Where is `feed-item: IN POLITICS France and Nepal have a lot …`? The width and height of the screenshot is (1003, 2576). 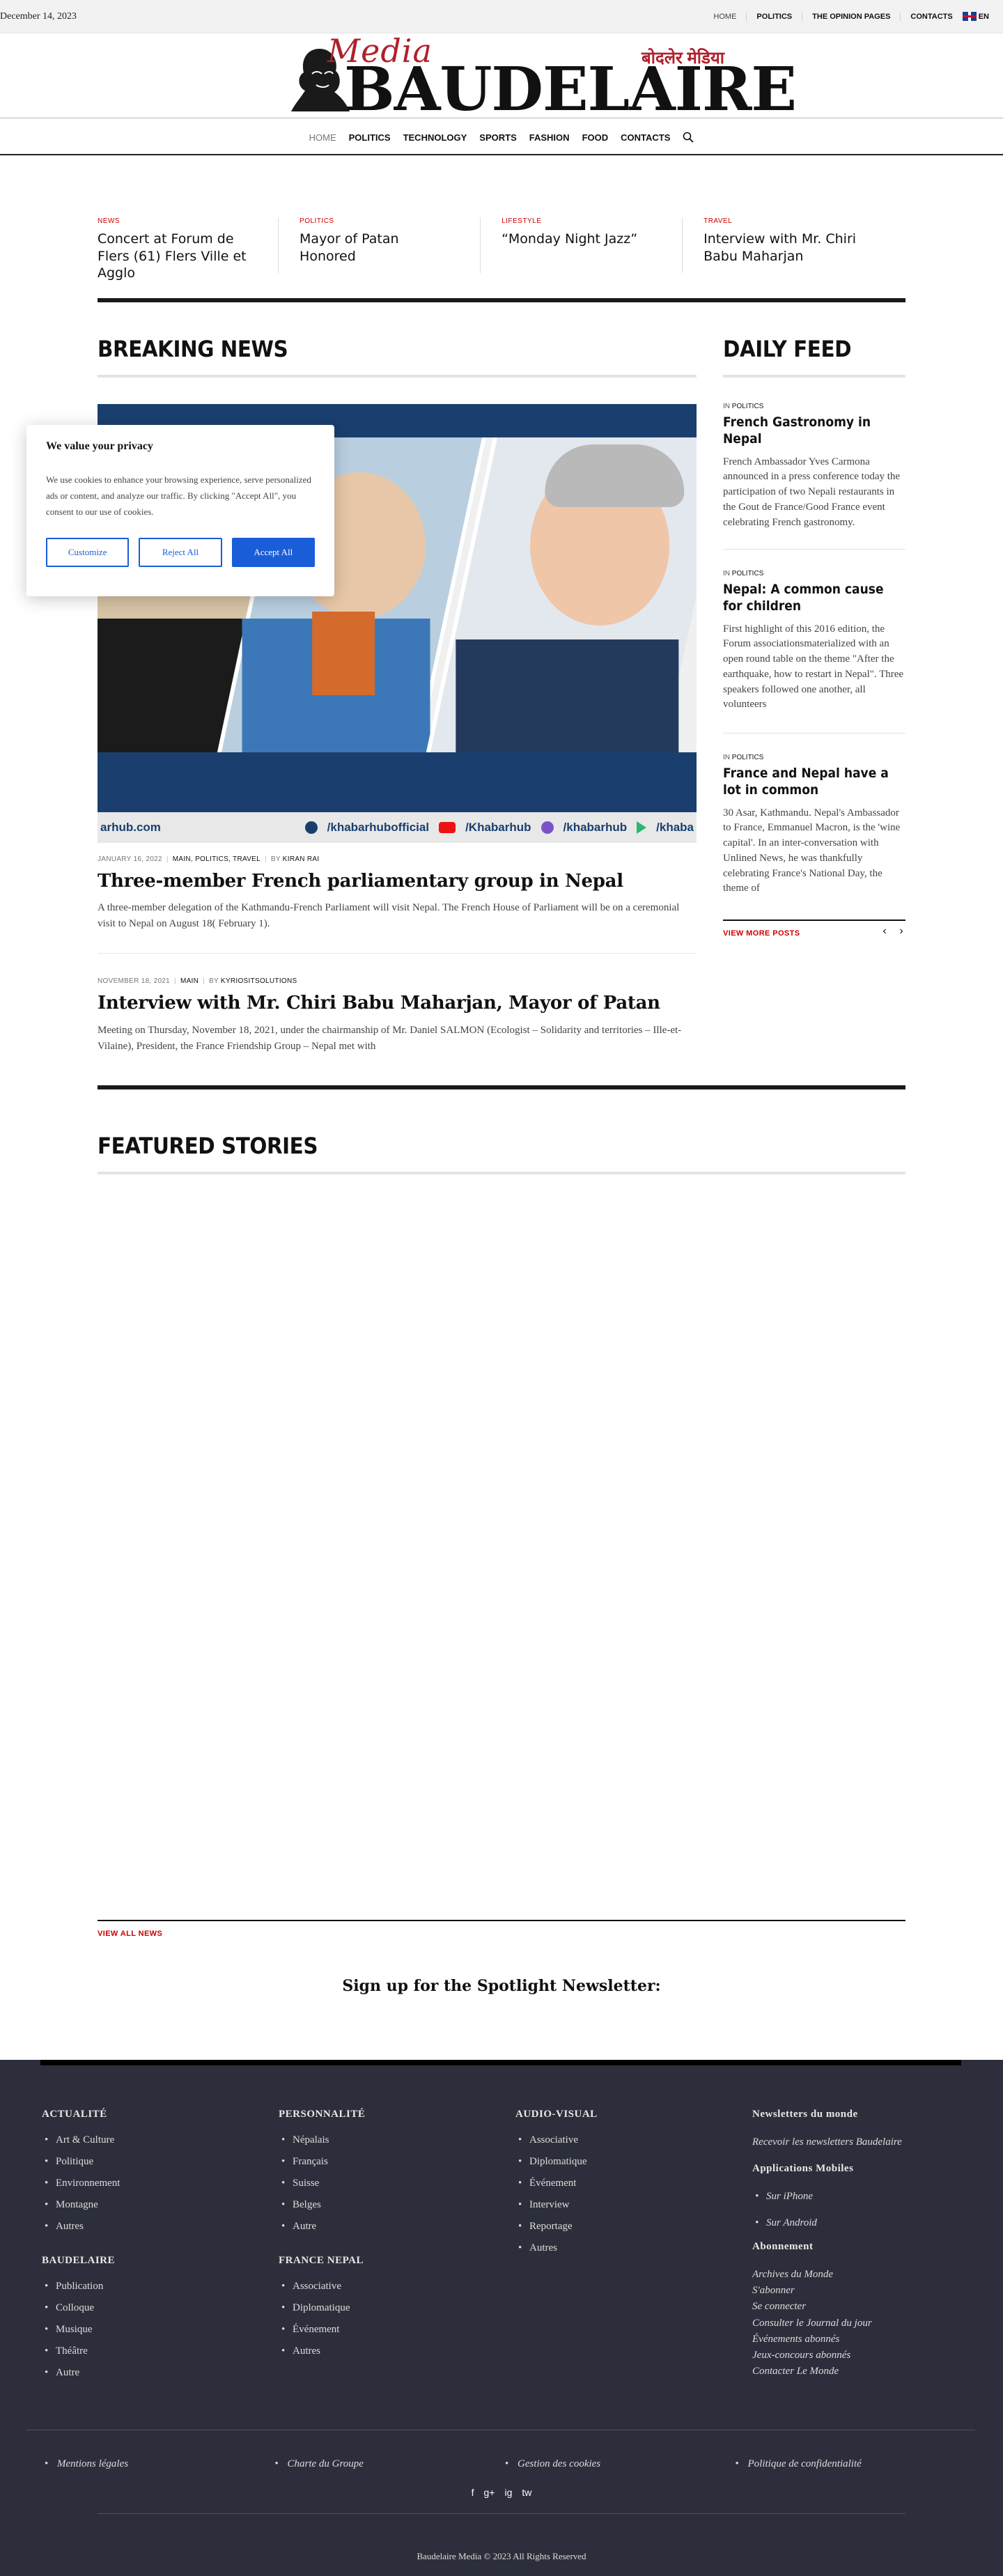 feed-item: IN POLITICS France and Nepal have a lot … is located at coordinates (814, 825).